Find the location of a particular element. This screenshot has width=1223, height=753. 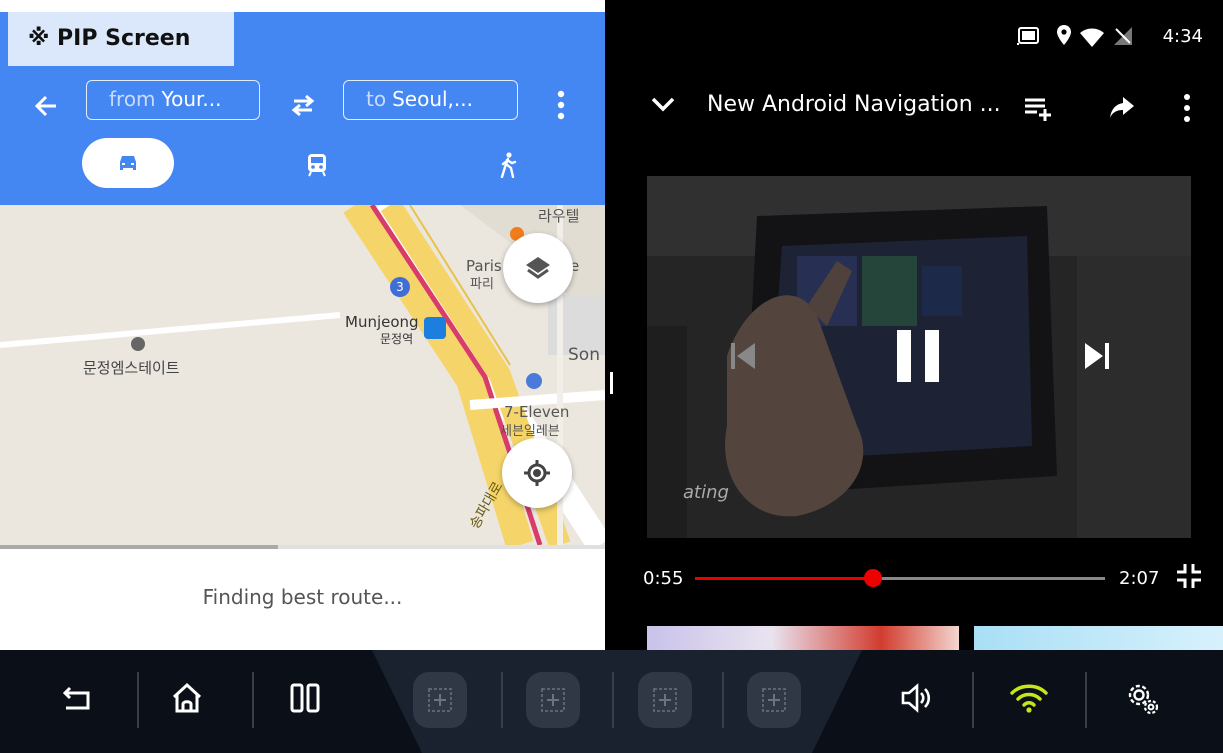

pip-banner is located at coordinates (302, 6).